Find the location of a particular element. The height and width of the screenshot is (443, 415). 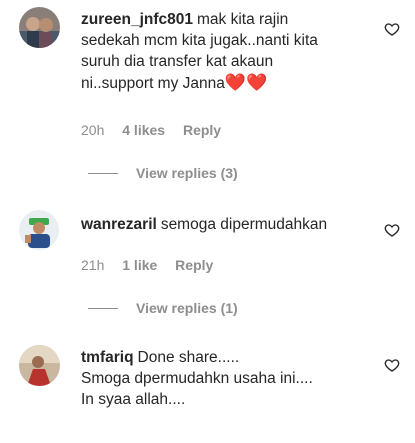

heart-emoji: ❤️❤️ is located at coordinates (246, 82).